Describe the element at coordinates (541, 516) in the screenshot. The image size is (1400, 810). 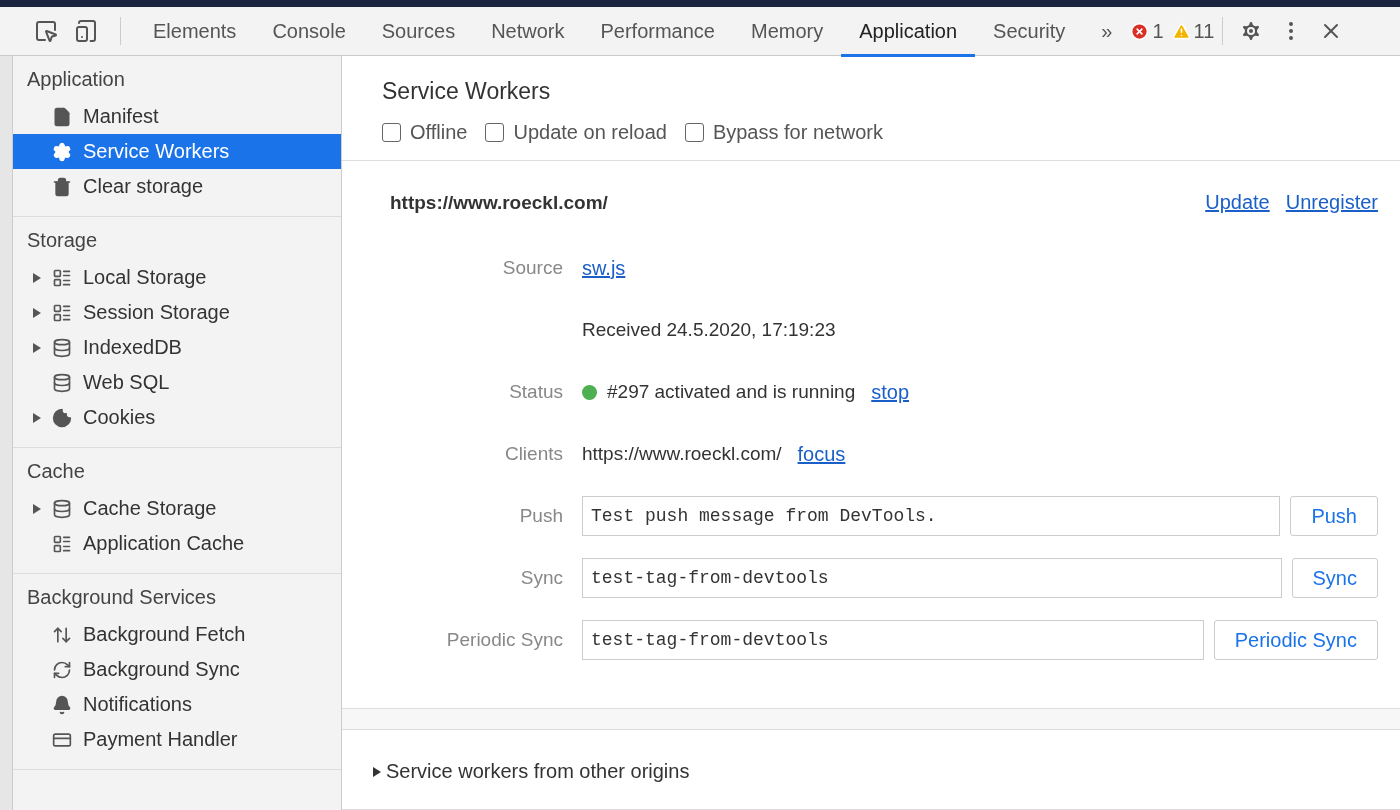
I see `field-label: Push` at that location.